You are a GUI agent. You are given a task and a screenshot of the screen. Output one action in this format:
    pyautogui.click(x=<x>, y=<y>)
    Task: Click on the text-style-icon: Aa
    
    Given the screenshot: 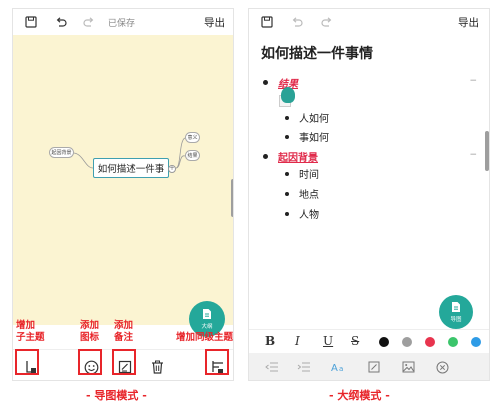 What is the action you would take?
    pyautogui.click(x=339, y=367)
    